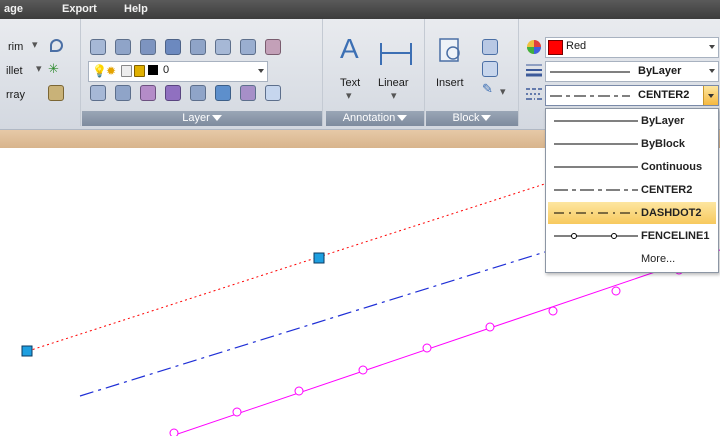 This screenshot has height=436, width=720. I want to click on menu-item-help: Help, so click(136, 9).